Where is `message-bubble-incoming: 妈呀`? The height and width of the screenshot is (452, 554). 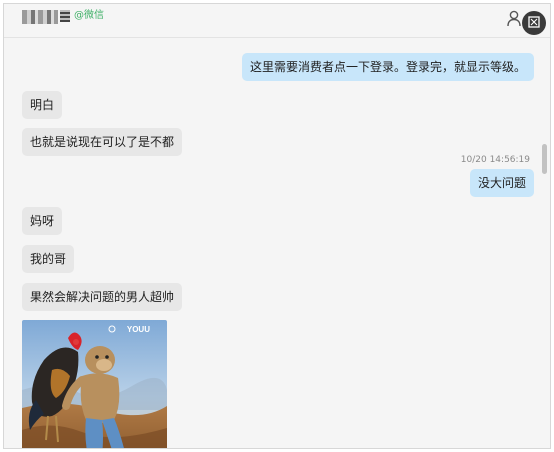 message-bubble-incoming: 妈呀 is located at coordinates (42, 221).